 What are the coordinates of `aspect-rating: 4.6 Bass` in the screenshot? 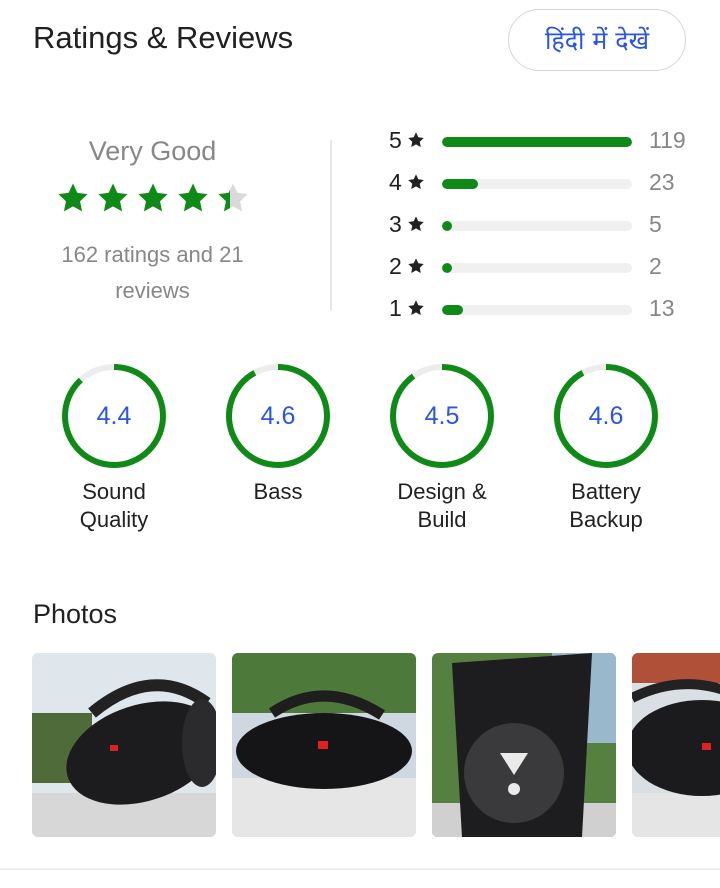 It's located at (278, 433).